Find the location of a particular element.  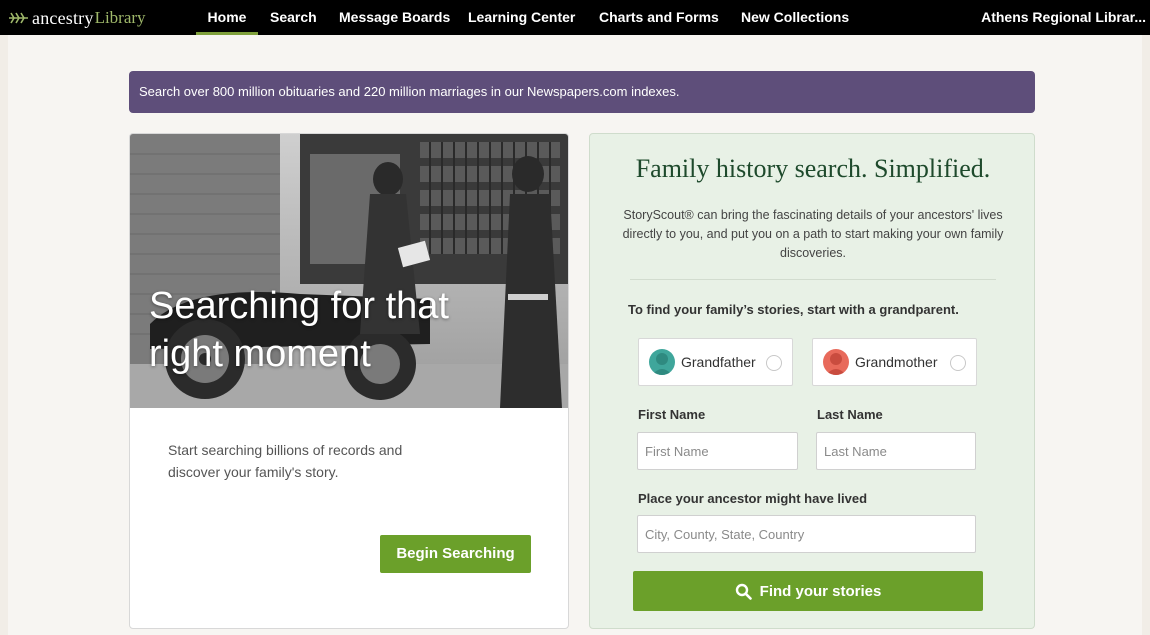

nav-home: Home is located at coordinates (227, 17).